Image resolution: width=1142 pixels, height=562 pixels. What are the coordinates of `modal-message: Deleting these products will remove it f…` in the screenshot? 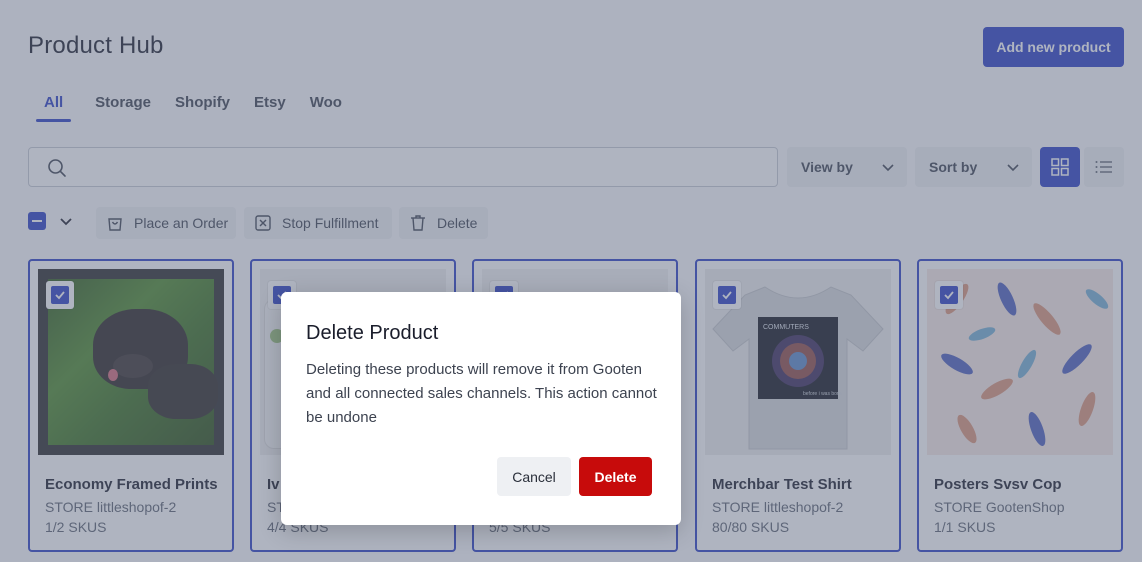 It's located at (481, 393).